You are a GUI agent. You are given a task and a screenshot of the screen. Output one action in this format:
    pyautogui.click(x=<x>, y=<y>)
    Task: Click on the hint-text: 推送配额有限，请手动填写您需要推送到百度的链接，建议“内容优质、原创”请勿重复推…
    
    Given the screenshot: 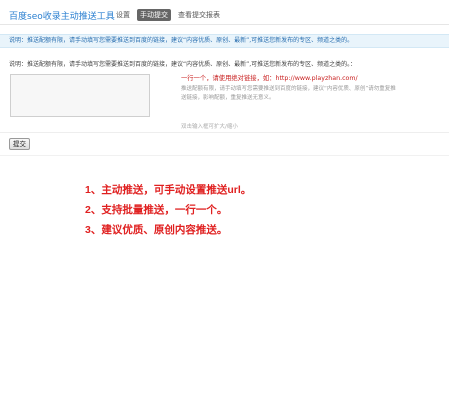 What is the action you would take?
    pyautogui.click(x=288, y=93)
    